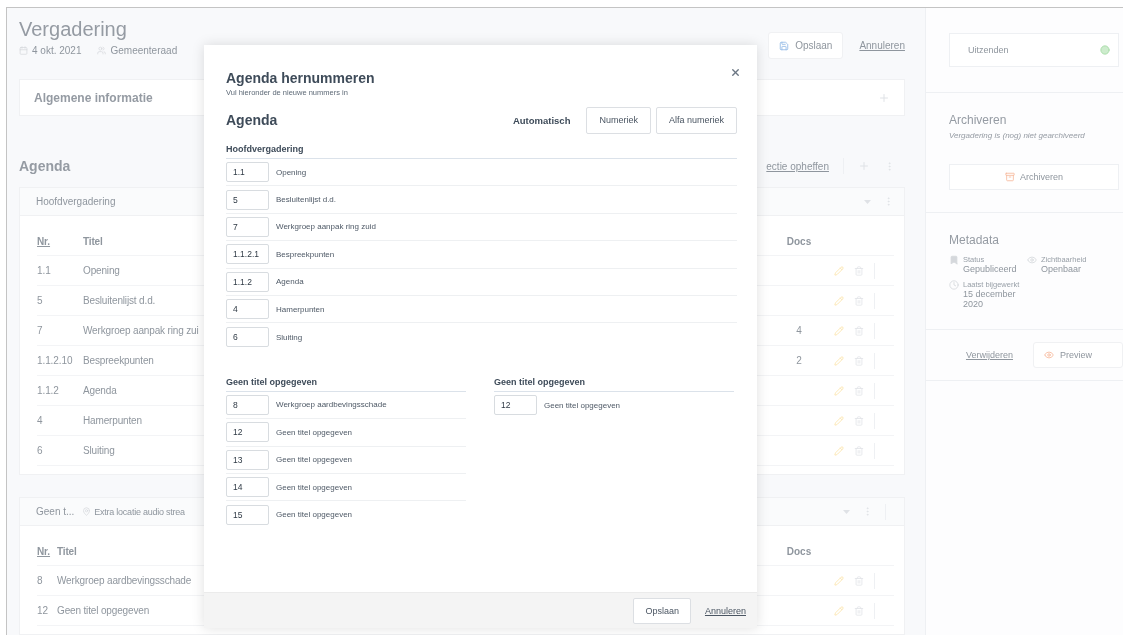  What do you see at coordinates (306, 200) in the screenshot?
I see `item-title: Besluitenlijst d.d.` at bounding box center [306, 200].